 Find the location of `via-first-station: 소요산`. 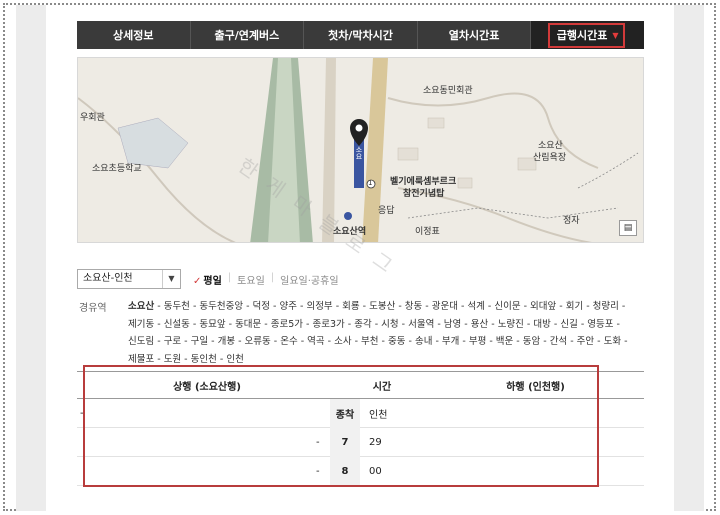

via-first-station: 소요산 is located at coordinates (141, 306).